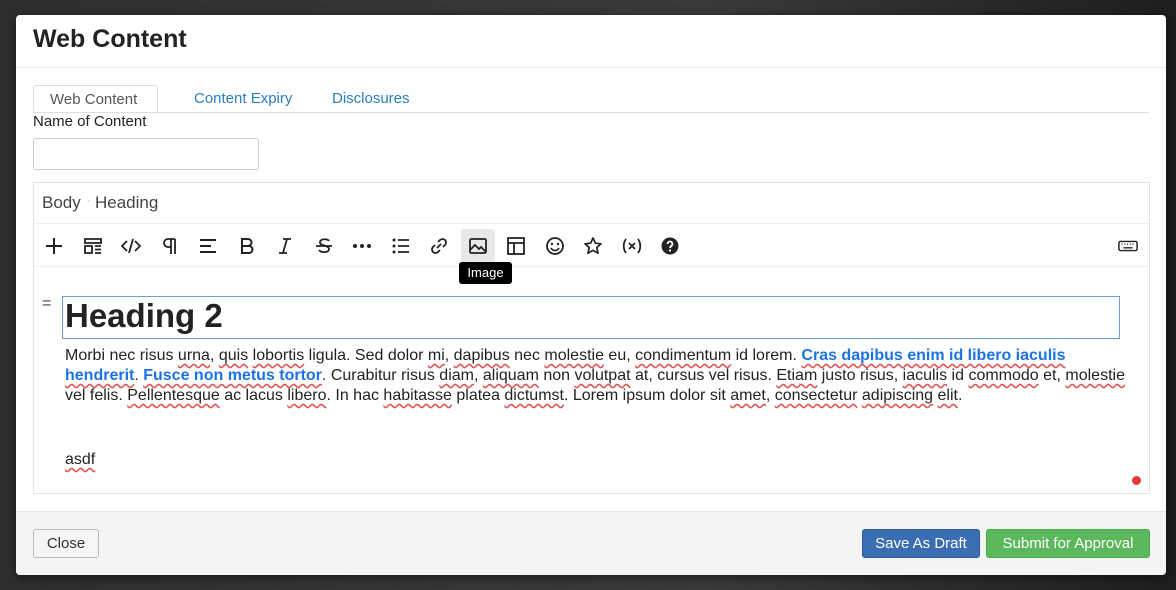  I want to click on help-button, so click(670, 246).